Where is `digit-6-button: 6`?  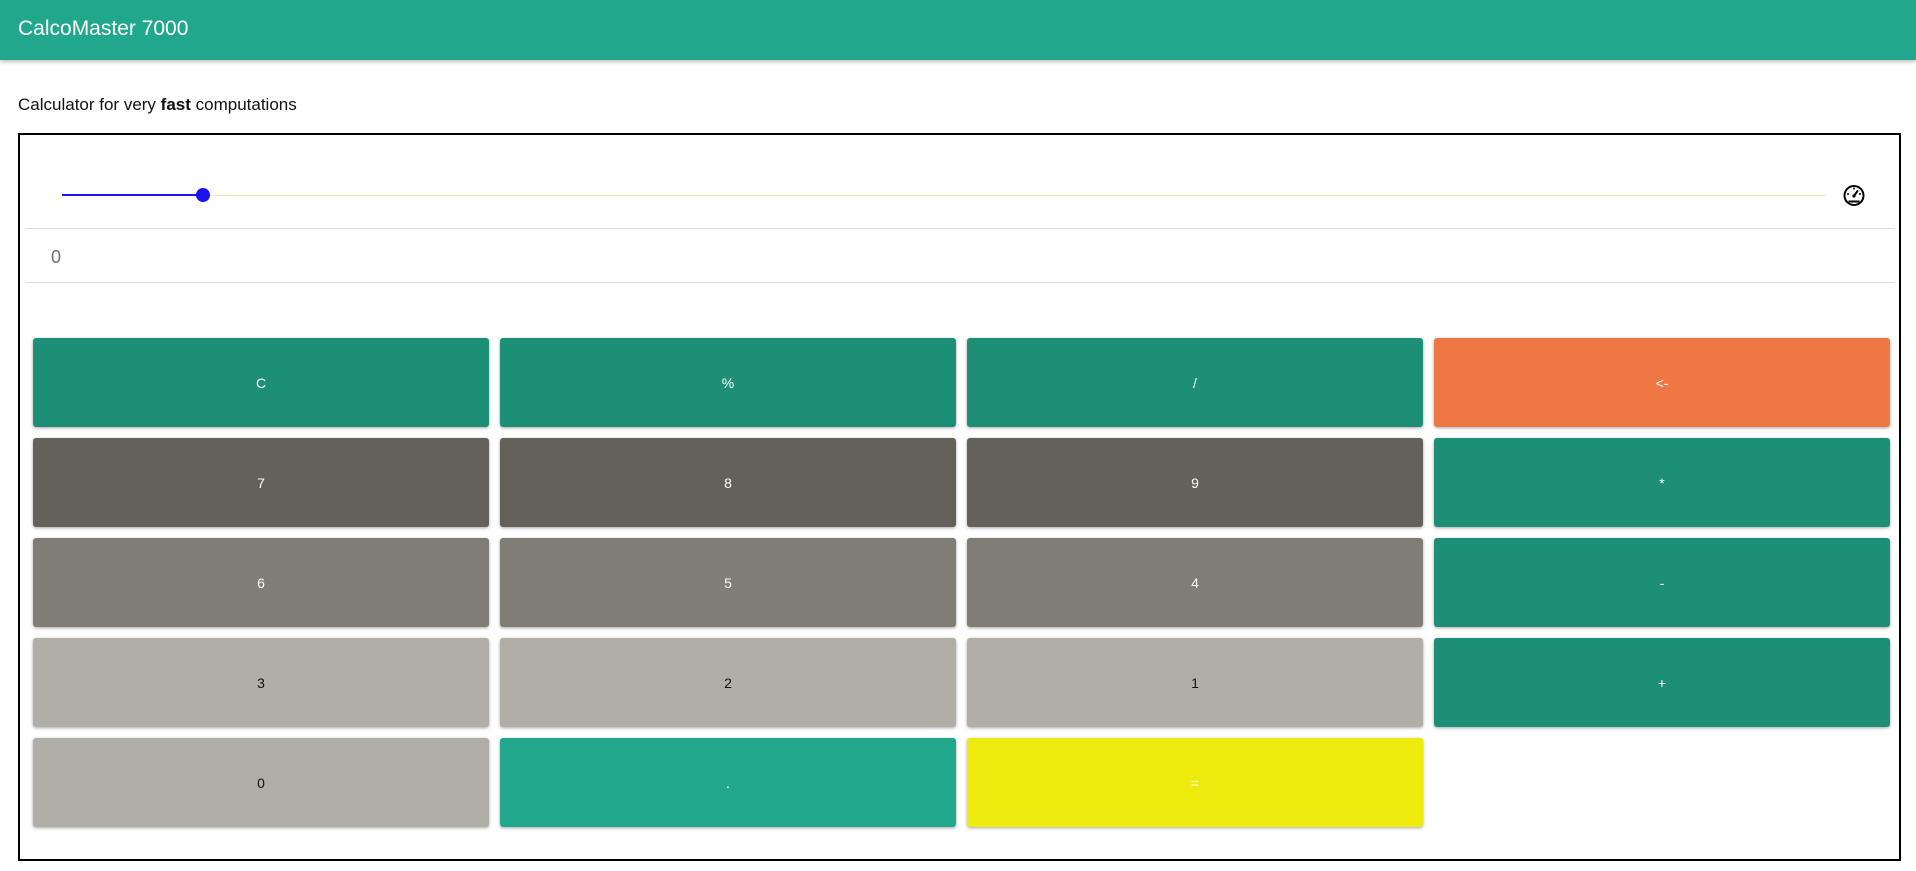
digit-6-button: 6 is located at coordinates (261, 582).